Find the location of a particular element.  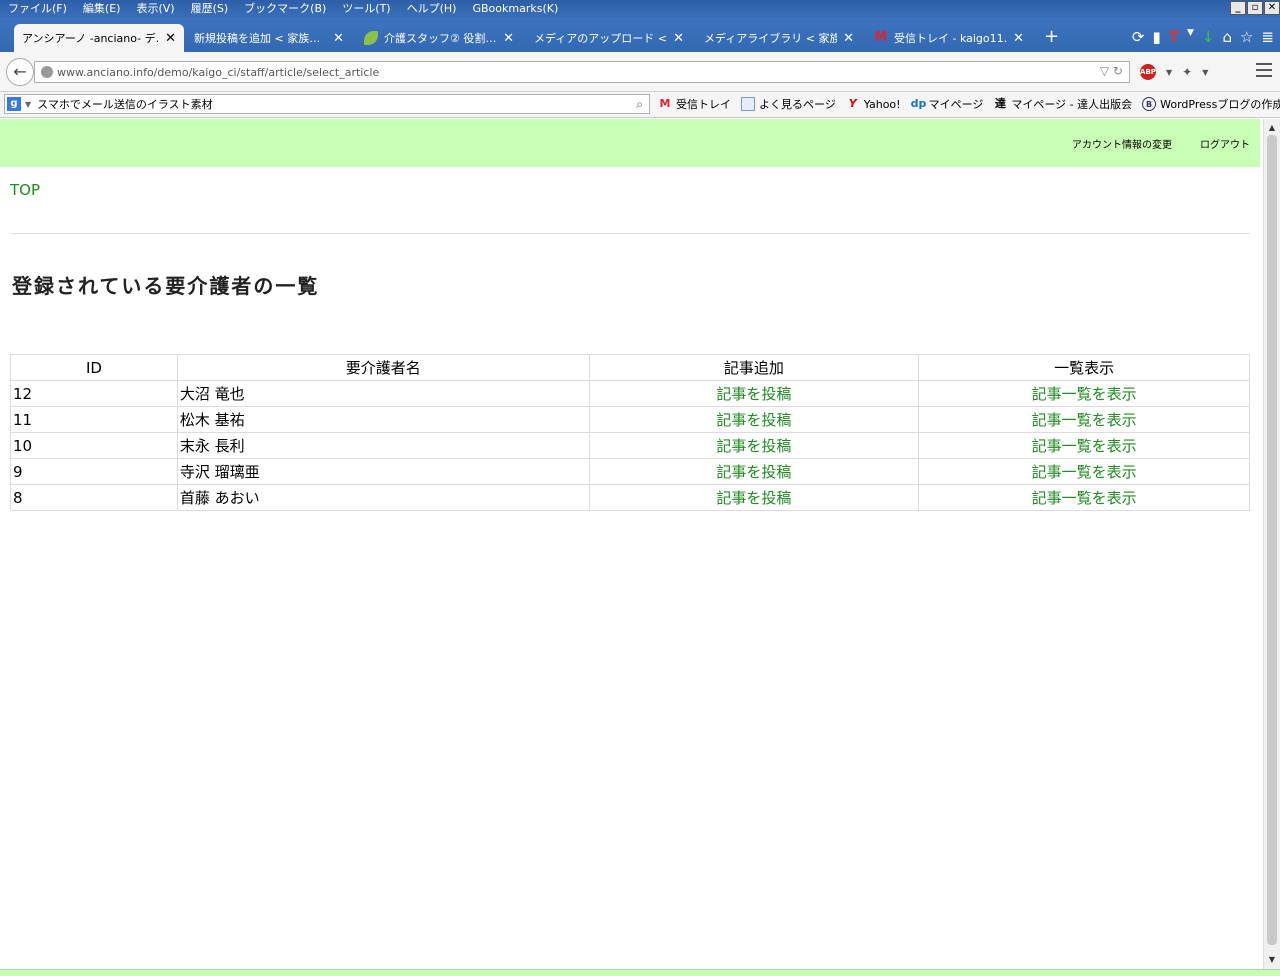

tab-inbox: M 受信トレイ - kaigo11… ✕ is located at coordinates (949, 38).